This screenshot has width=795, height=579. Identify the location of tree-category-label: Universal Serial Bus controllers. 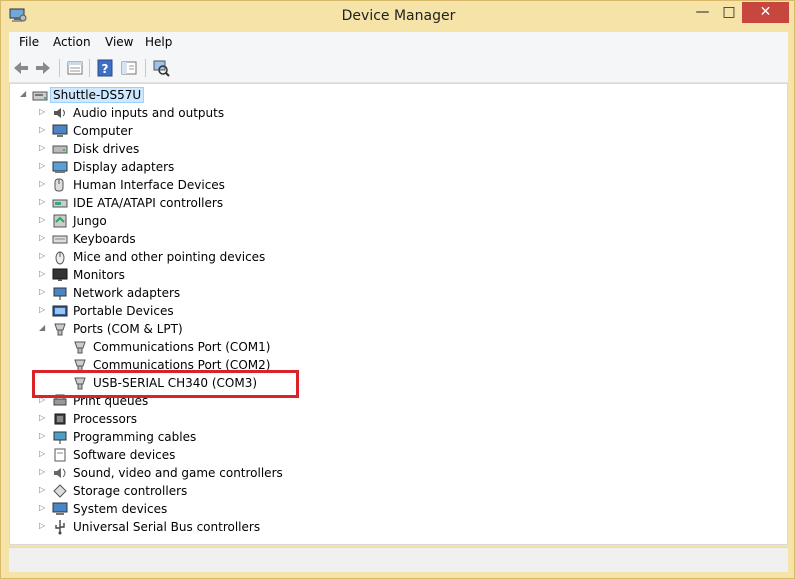
(167, 527).